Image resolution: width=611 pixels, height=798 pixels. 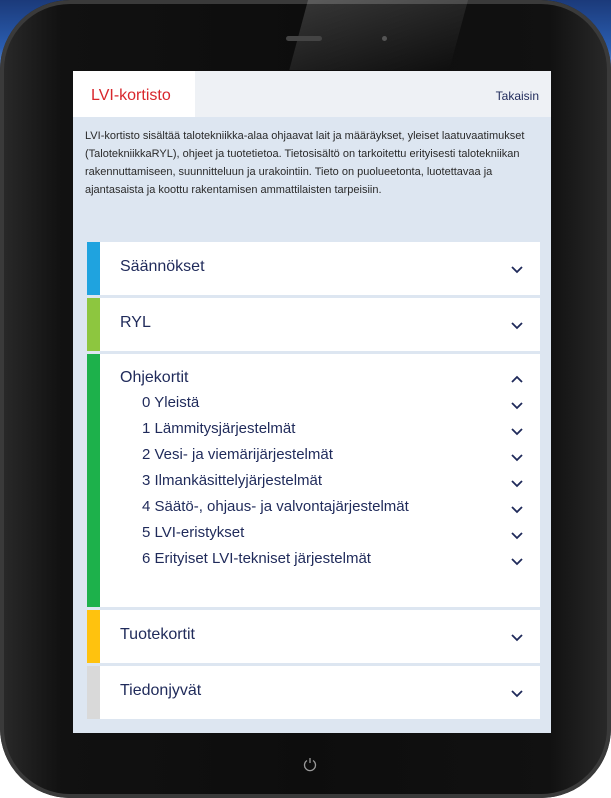 What do you see at coordinates (313, 324) in the screenshot?
I see `section-ryl: RYL` at bounding box center [313, 324].